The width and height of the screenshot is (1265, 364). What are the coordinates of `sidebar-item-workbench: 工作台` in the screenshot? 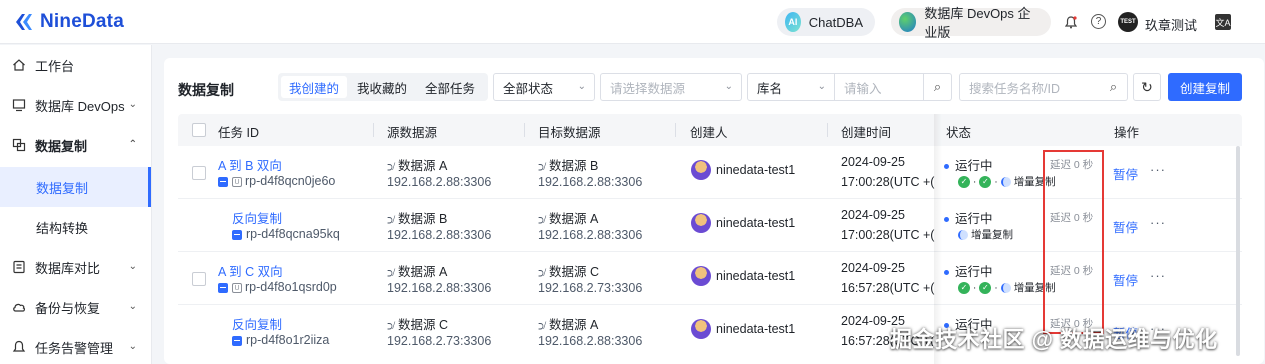 It's located at (75, 65).